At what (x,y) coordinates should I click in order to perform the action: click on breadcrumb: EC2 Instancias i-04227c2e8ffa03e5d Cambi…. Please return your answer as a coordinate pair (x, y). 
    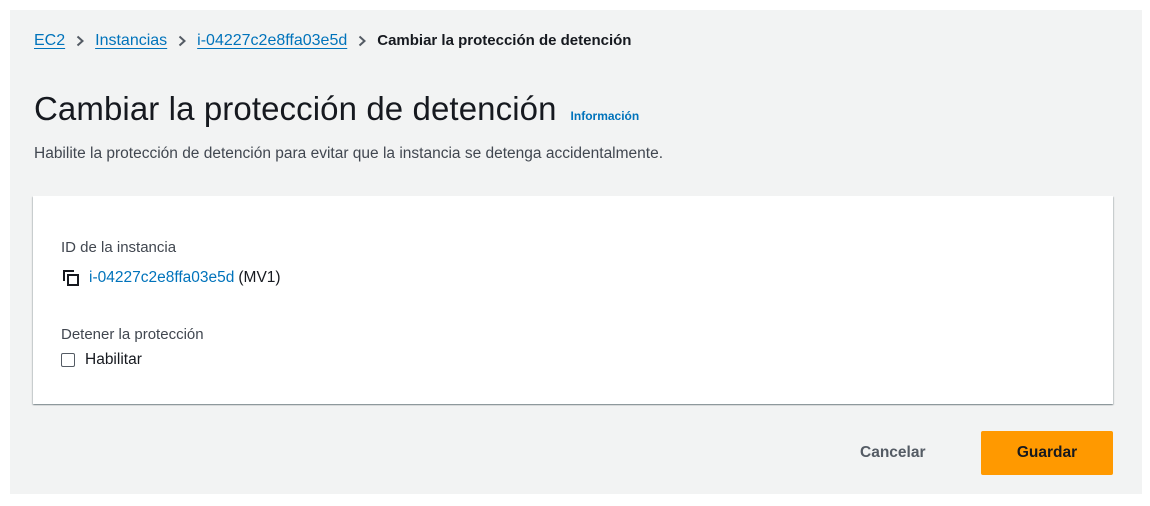
    Looking at the image, I should click on (332, 41).